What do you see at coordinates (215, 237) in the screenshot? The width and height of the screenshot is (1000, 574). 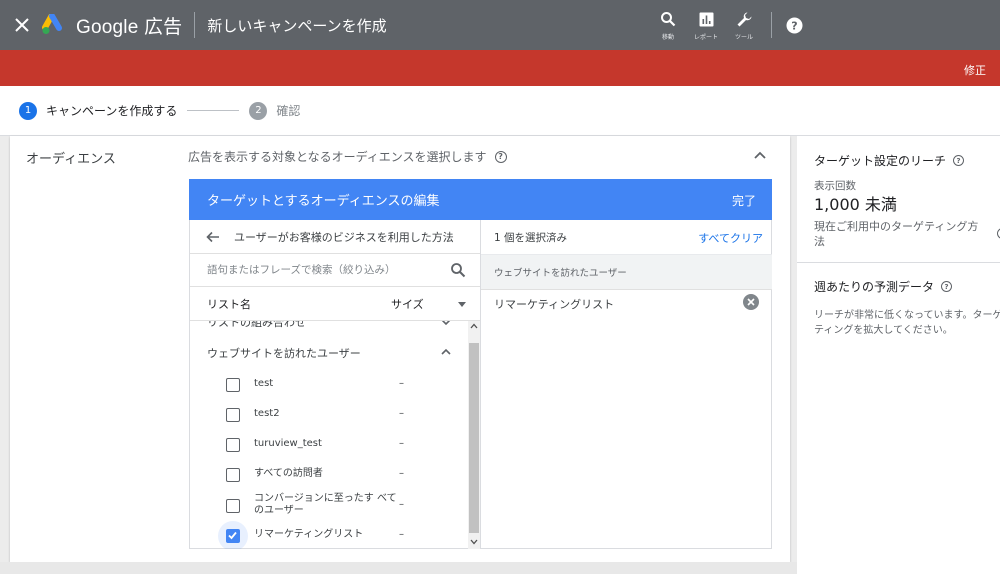 I see `back-arrow-icon` at bounding box center [215, 237].